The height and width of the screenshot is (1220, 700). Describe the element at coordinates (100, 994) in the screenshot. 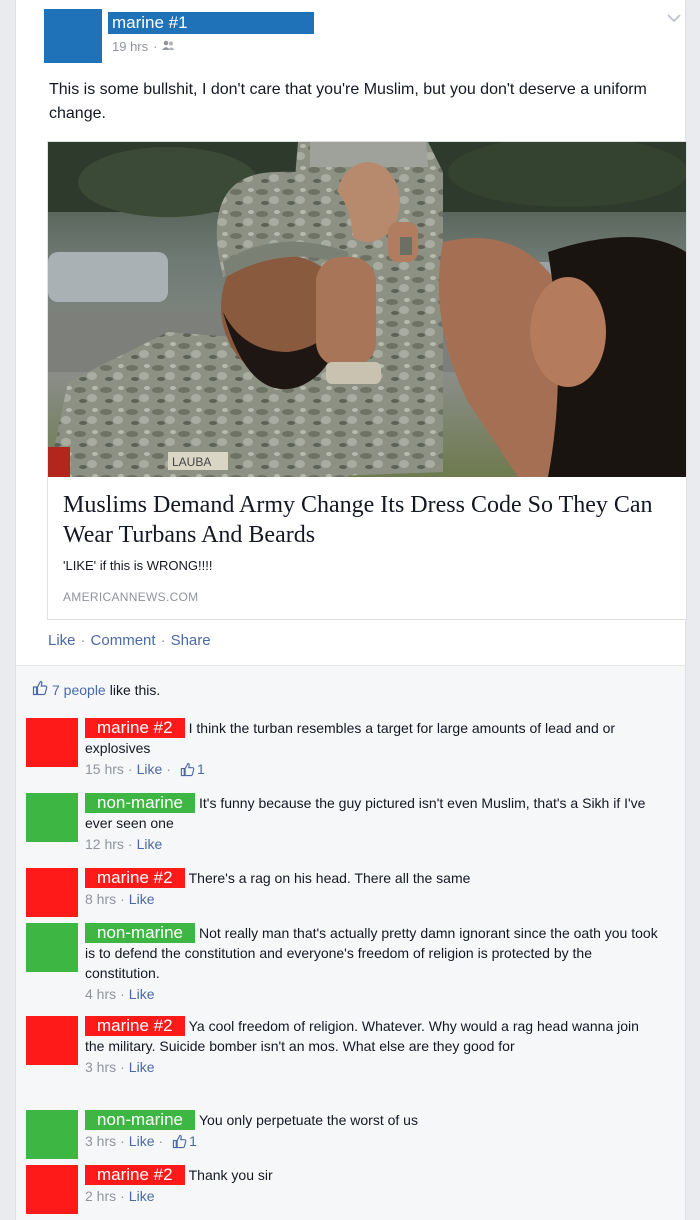

I see `comment-time: 4 hrs` at that location.